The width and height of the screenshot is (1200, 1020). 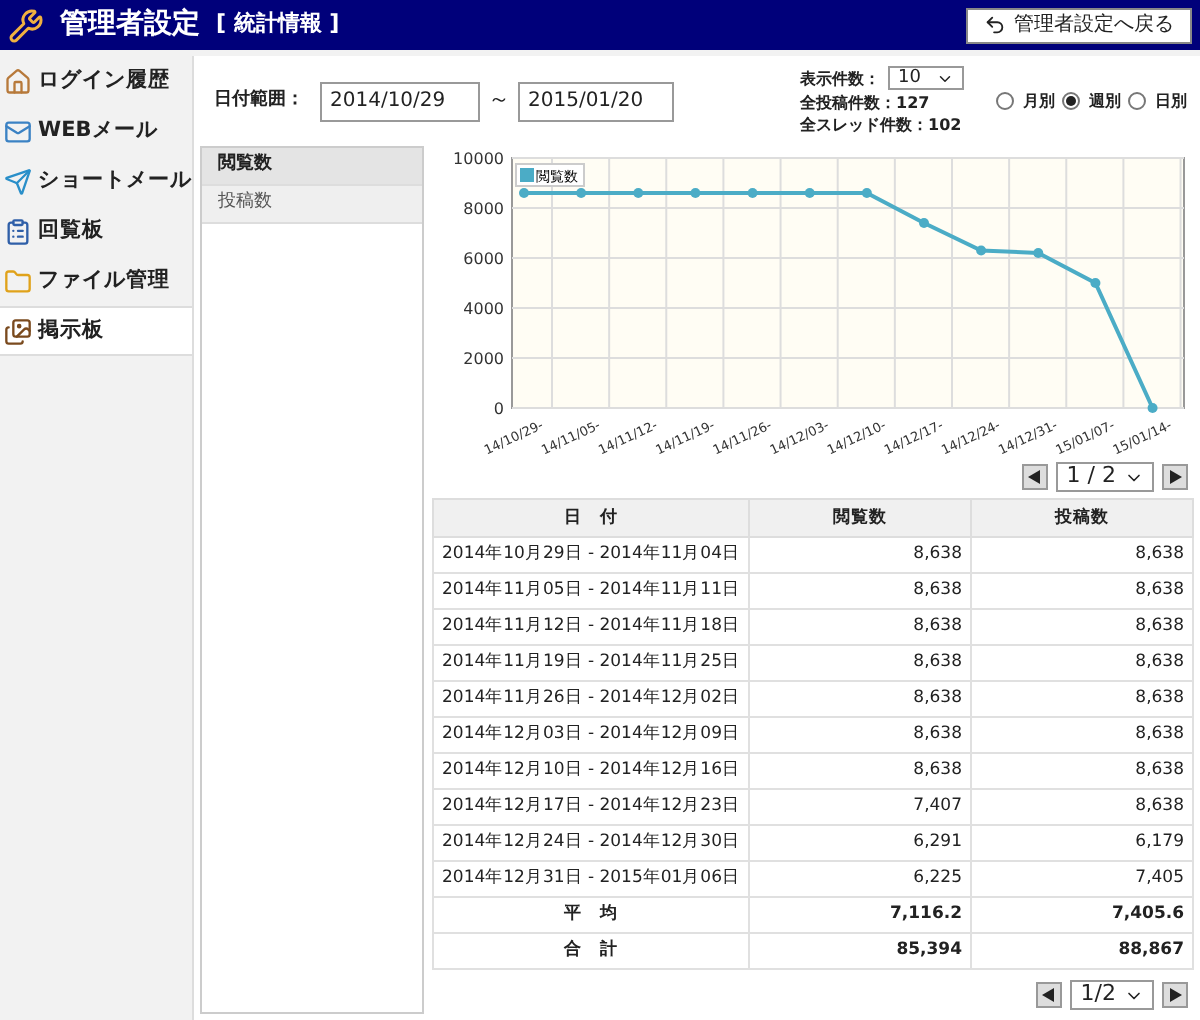 I want to click on end-date-field: 2015/01/20, so click(x=596, y=101).